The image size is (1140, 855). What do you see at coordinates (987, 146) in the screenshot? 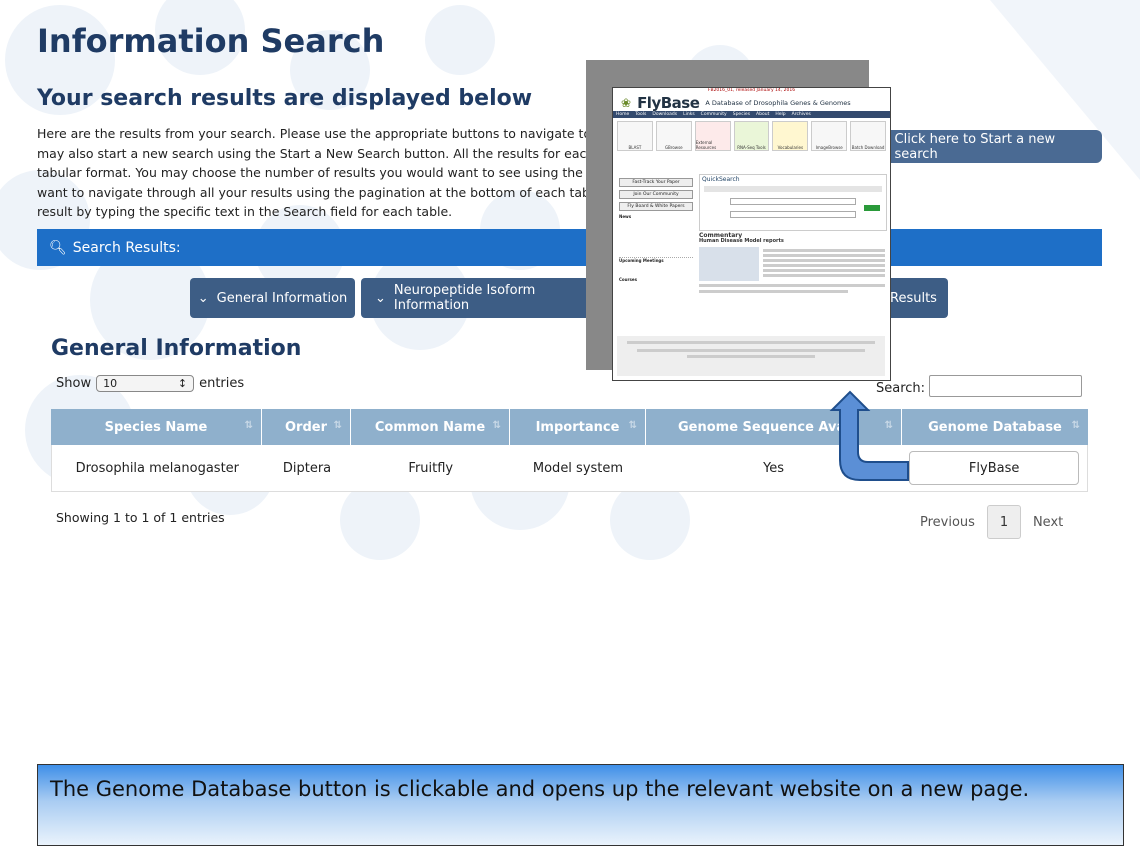
I see `new-search-button: 🔍︎ Click here to Start a new search` at bounding box center [987, 146].